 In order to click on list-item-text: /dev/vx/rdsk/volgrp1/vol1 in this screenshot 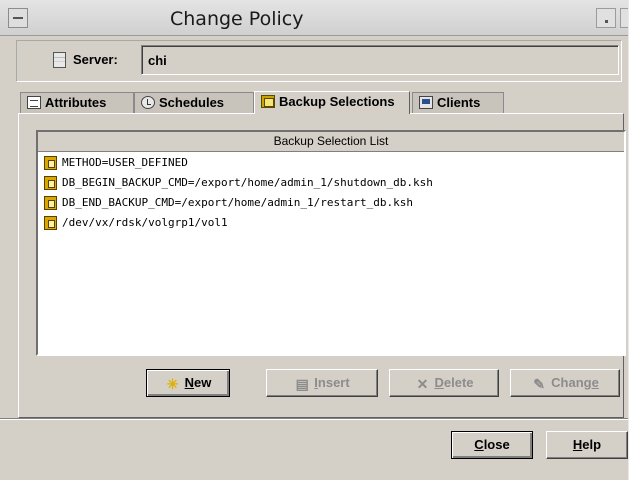, I will do `click(145, 222)`.